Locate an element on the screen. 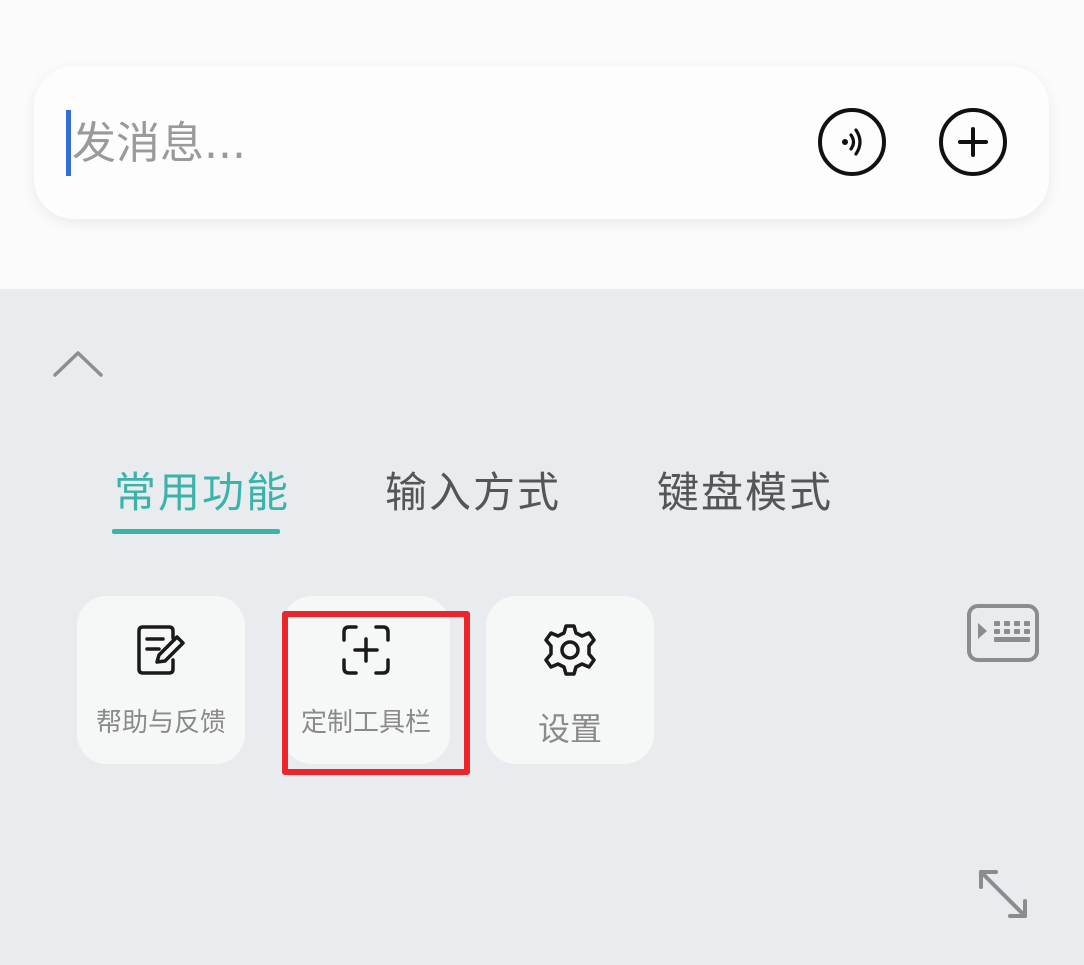 This screenshot has height=965, width=1084. message-input is located at coordinates (422, 143).